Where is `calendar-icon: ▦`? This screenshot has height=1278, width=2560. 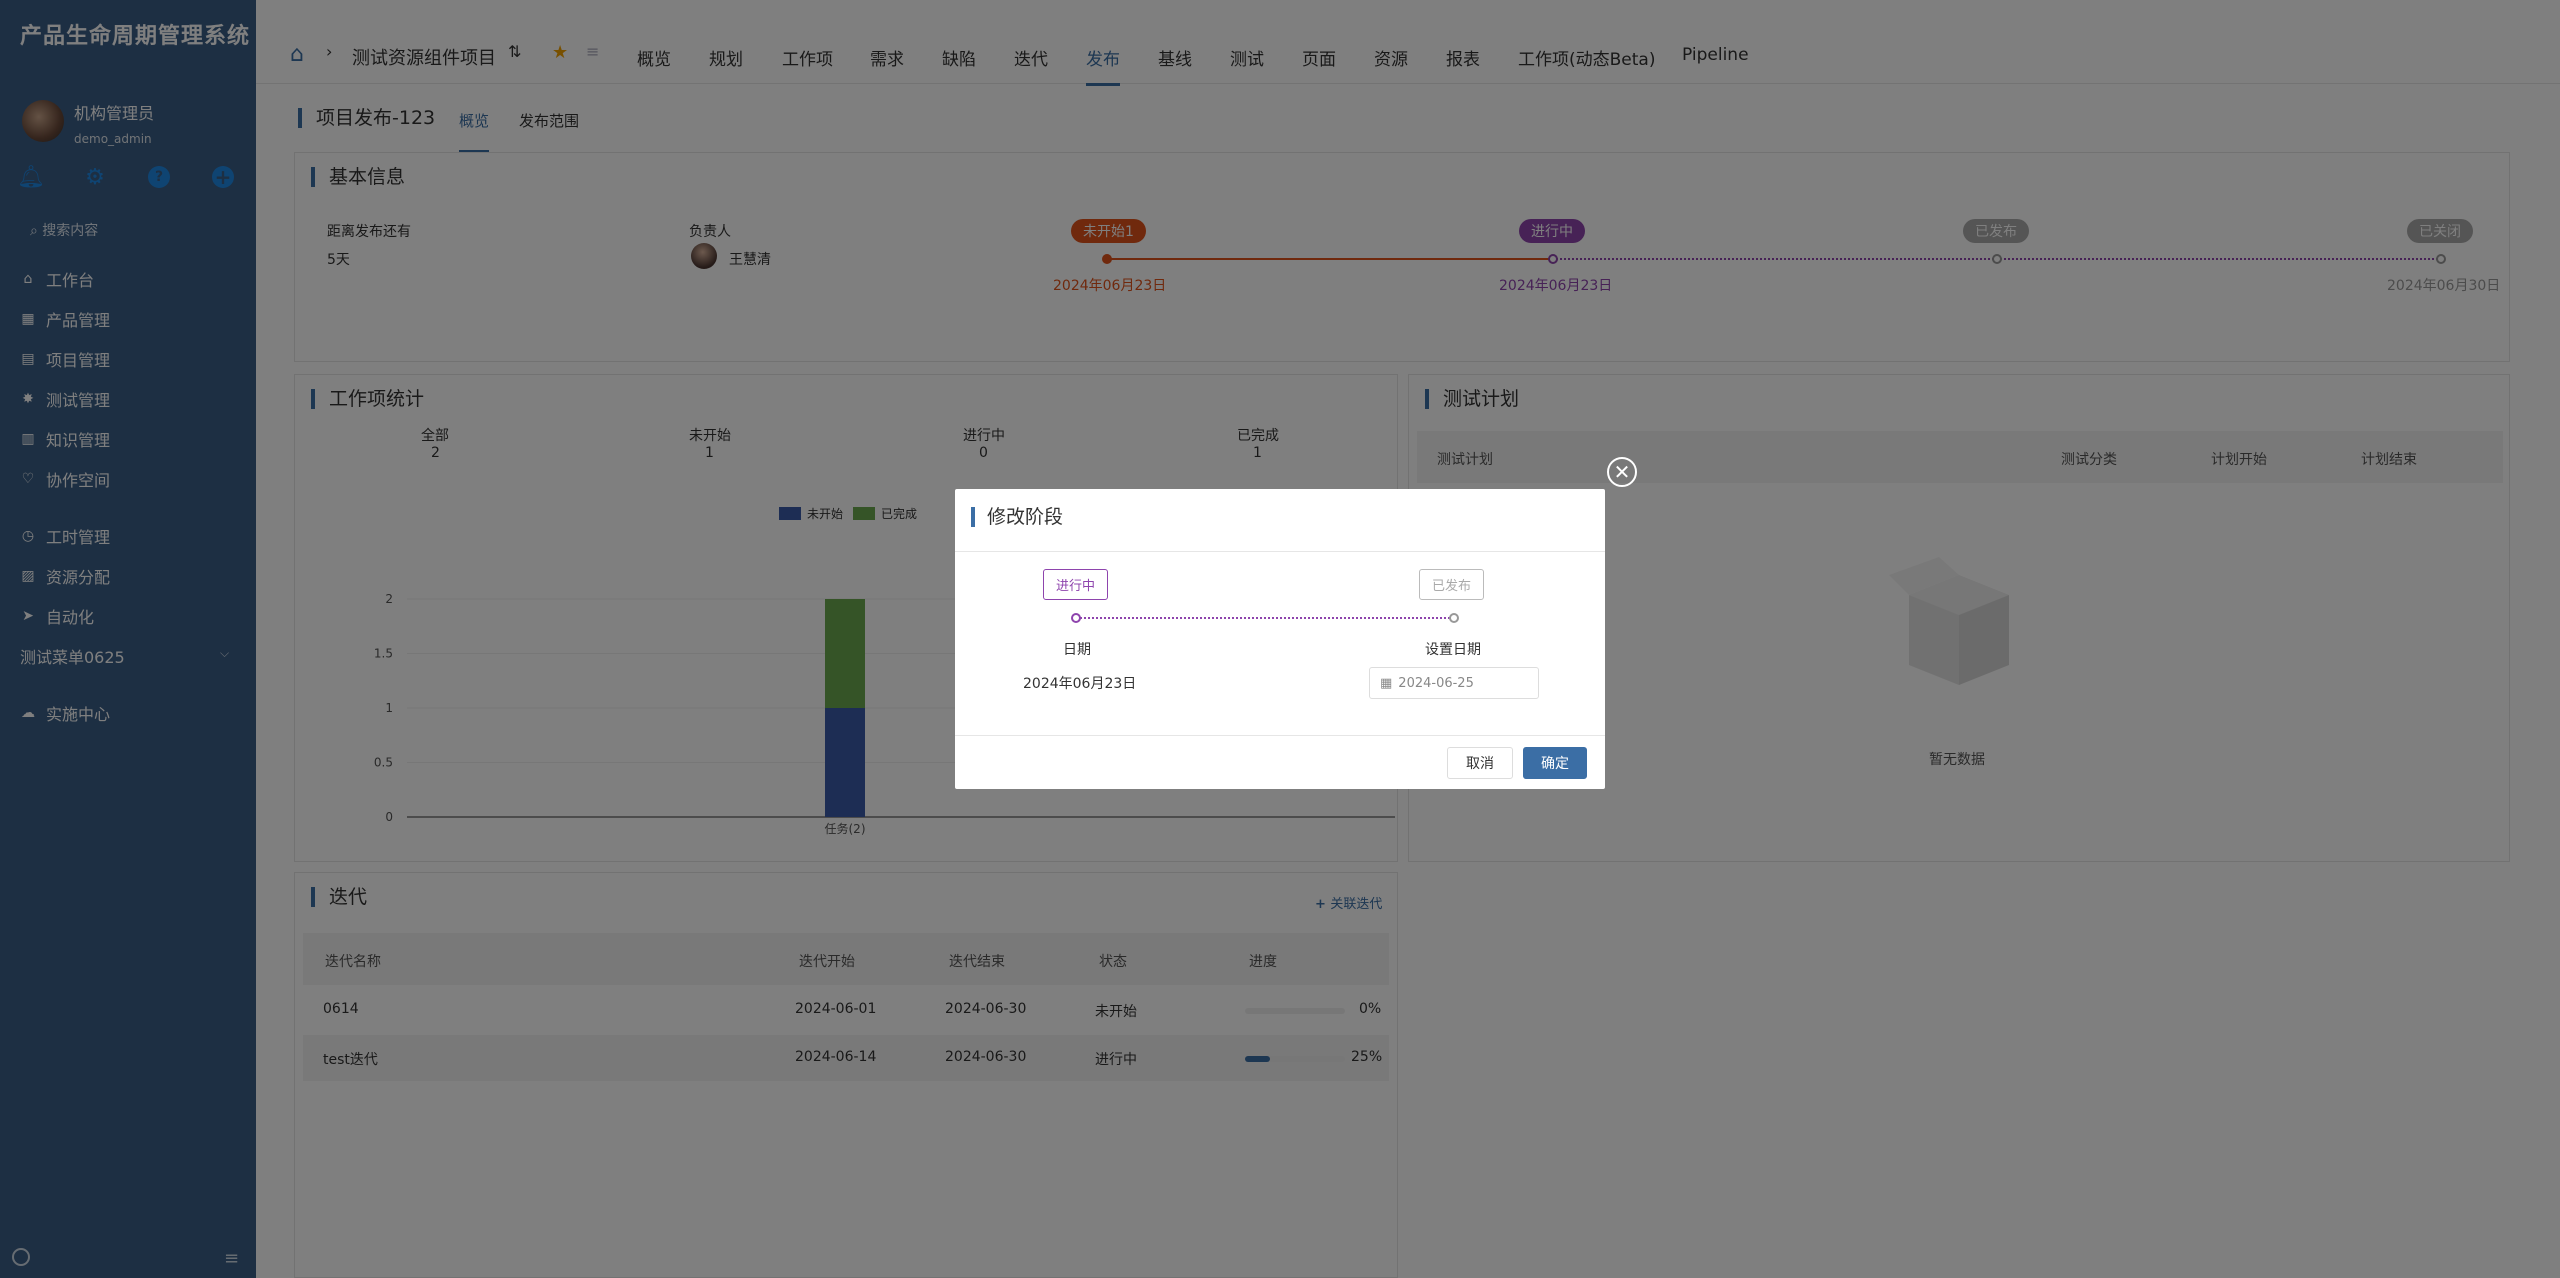
calendar-icon: ▦ is located at coordinates (1386, 683).